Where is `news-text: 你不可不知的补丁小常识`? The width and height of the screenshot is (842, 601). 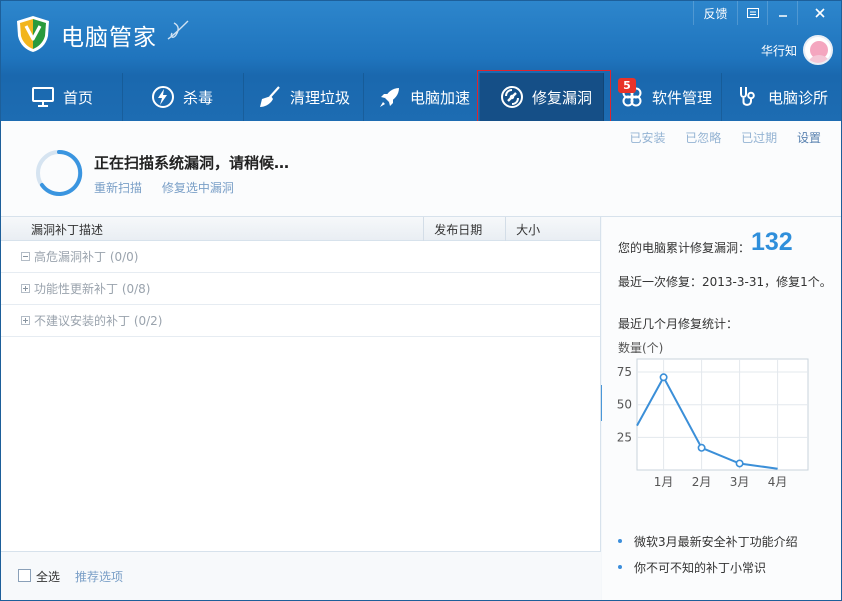
news-text: 你不可不知的补丁小常识 is located at coordinates (700, 568).